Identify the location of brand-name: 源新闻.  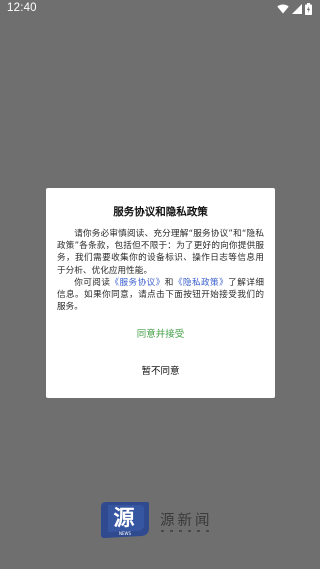
(186, 521).